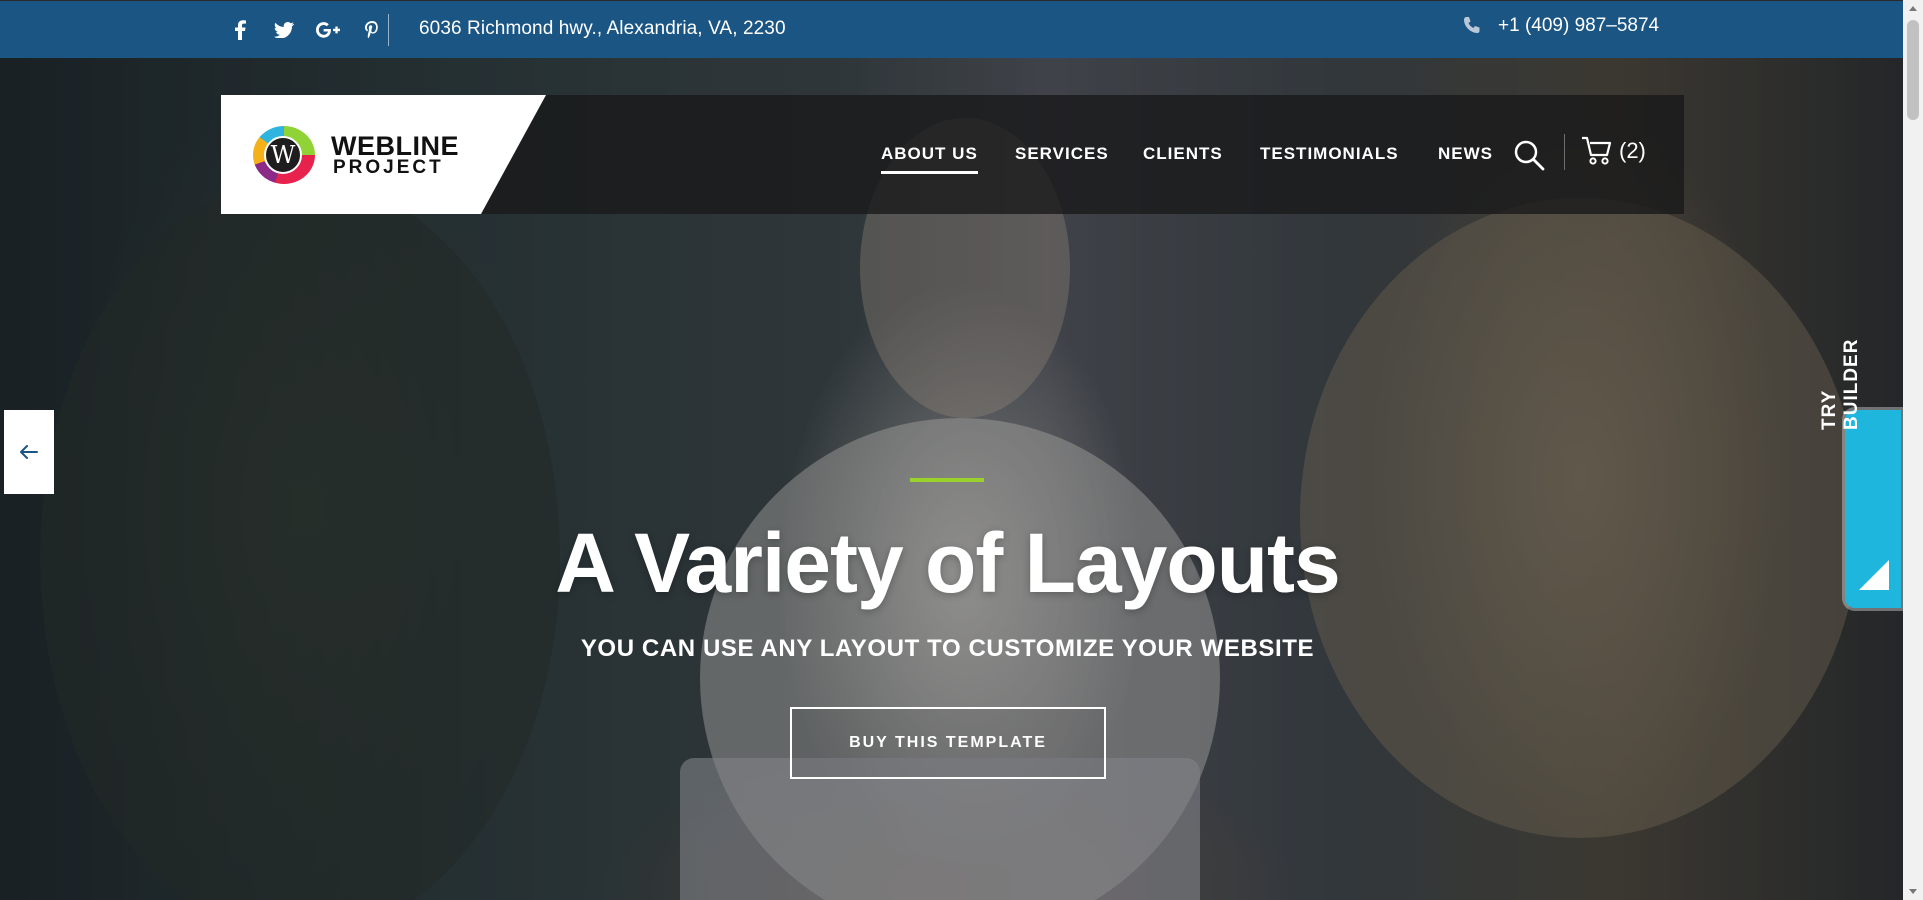 The image size is (1923, 900). Describe the element at coordinates (1860, 473) in the screenshot. I see `try-builder-tab: TRY BUILDER` at that location.